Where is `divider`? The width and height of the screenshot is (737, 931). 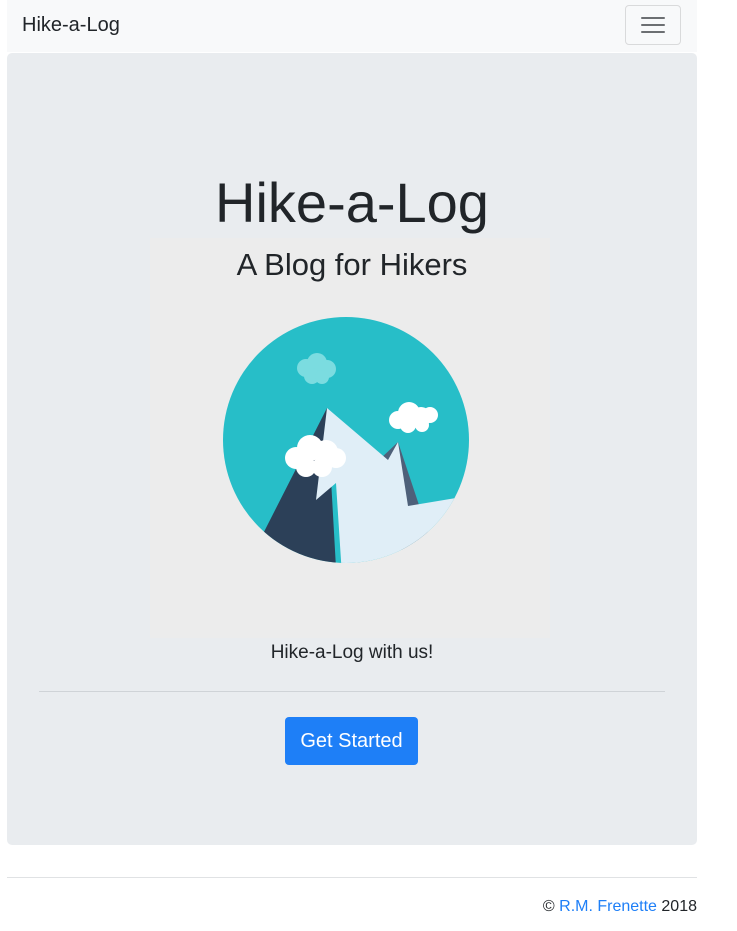 divider is located at coordinates (352, 691).